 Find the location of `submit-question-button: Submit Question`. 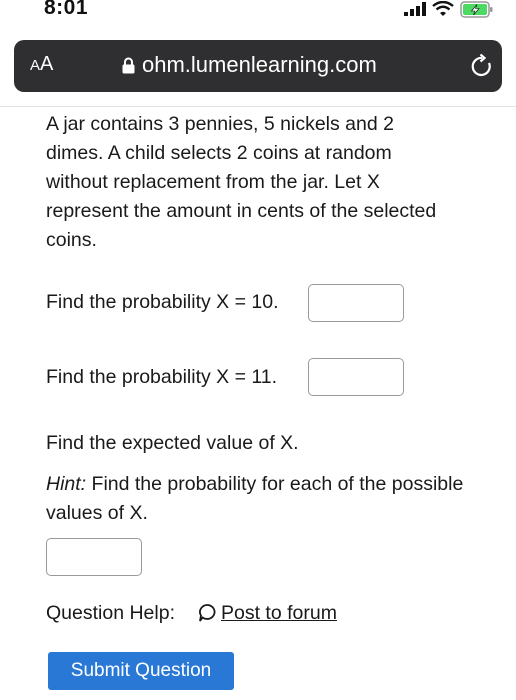

submit-question-button: Submit Question is located at coordinates (141, 671).